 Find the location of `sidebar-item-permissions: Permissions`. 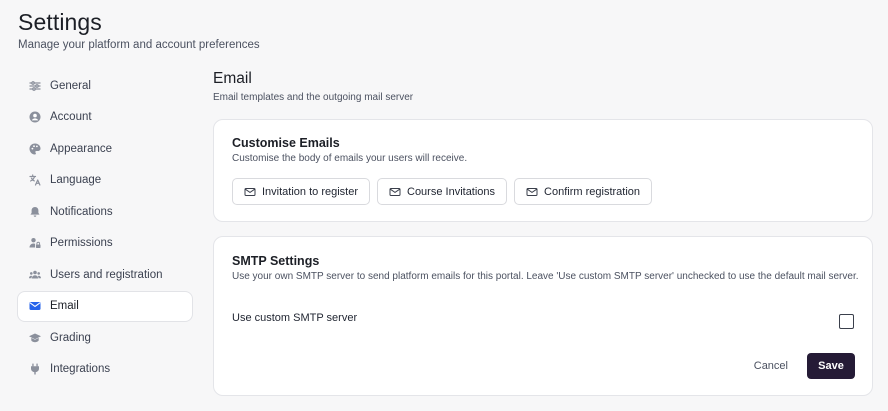

sidebar-item-permissions: Permissions is located at coordinates (105, 244).